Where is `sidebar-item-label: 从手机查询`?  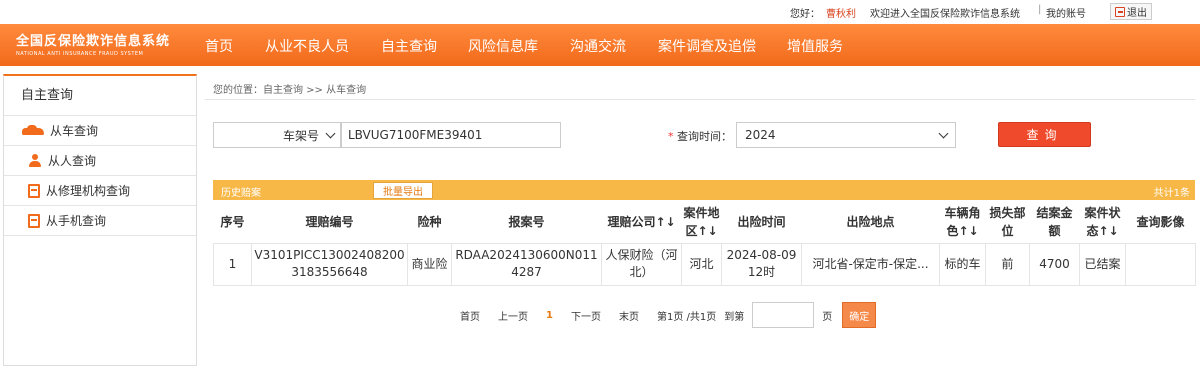
sidebar-item-label: 从手机查询 is located at coordinates (76, 221).